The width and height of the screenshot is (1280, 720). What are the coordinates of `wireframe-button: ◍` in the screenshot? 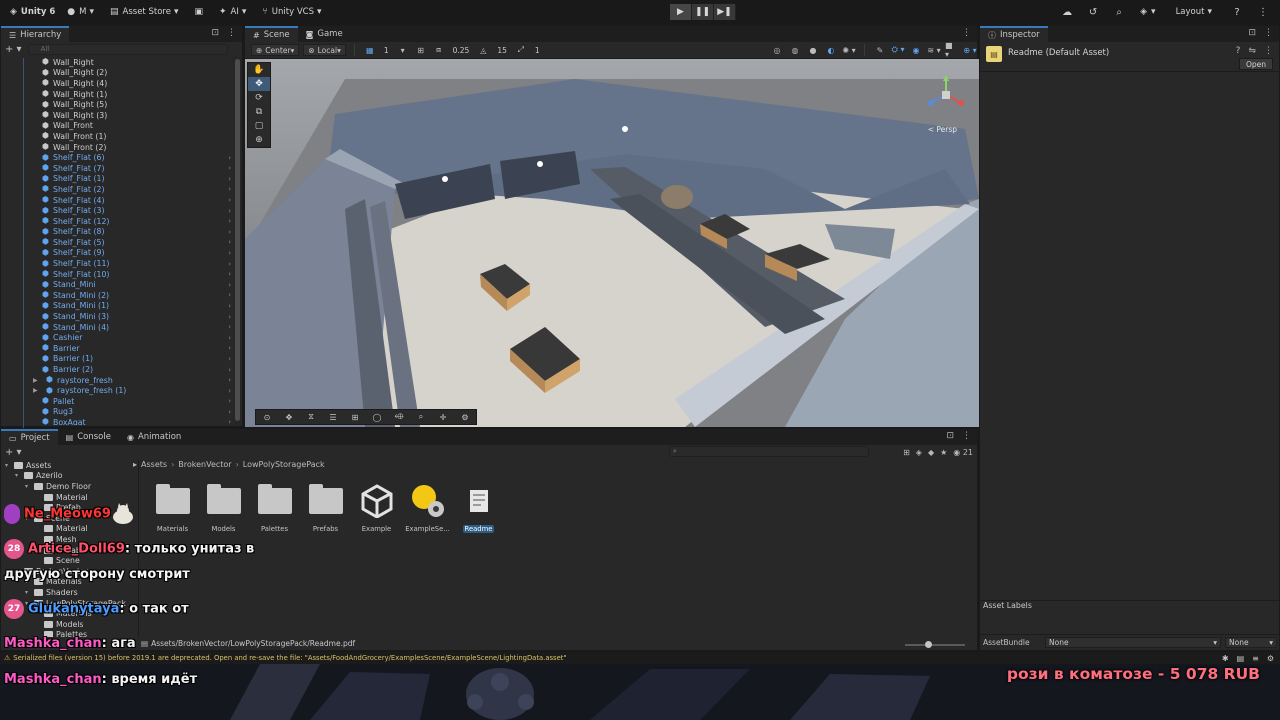 It's located at (795, 50).